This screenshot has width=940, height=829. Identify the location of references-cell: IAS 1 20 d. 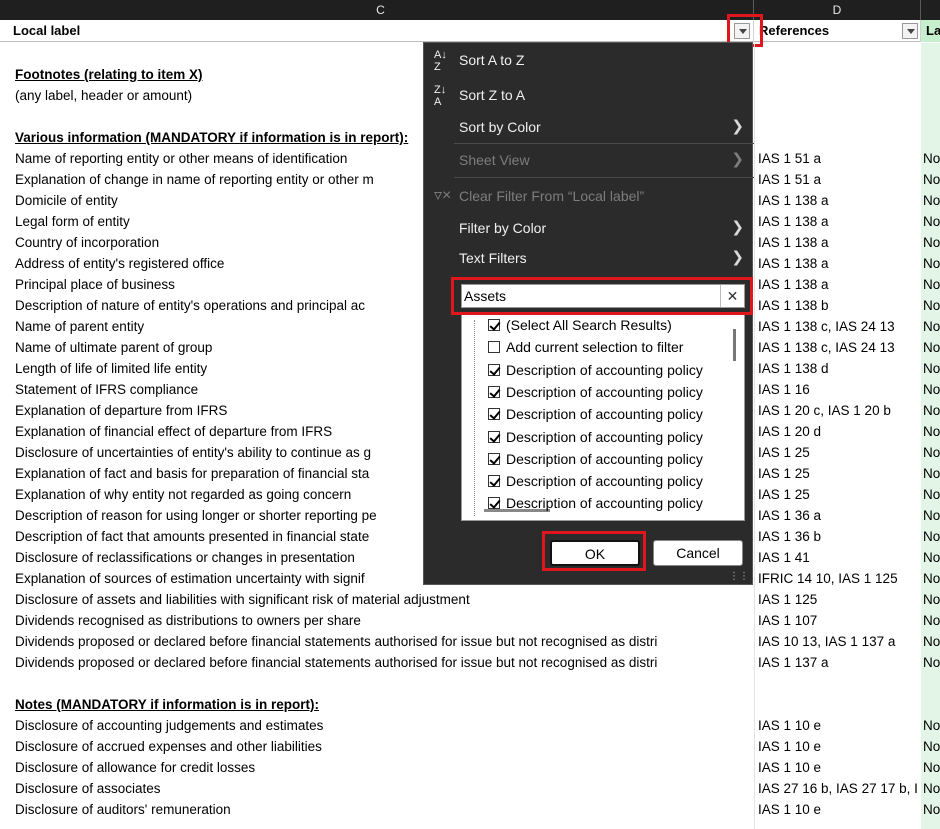
(839, 431).